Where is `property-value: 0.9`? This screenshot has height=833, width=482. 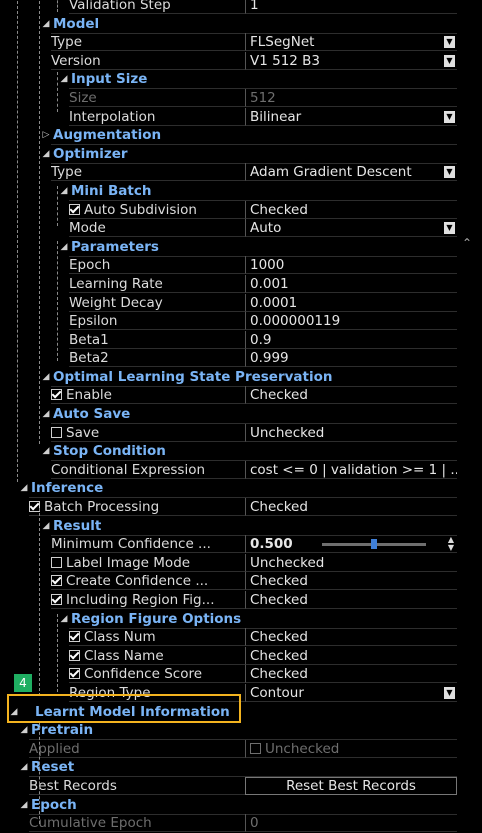
property-value: 0.9 is located at coordinates (351, 339).